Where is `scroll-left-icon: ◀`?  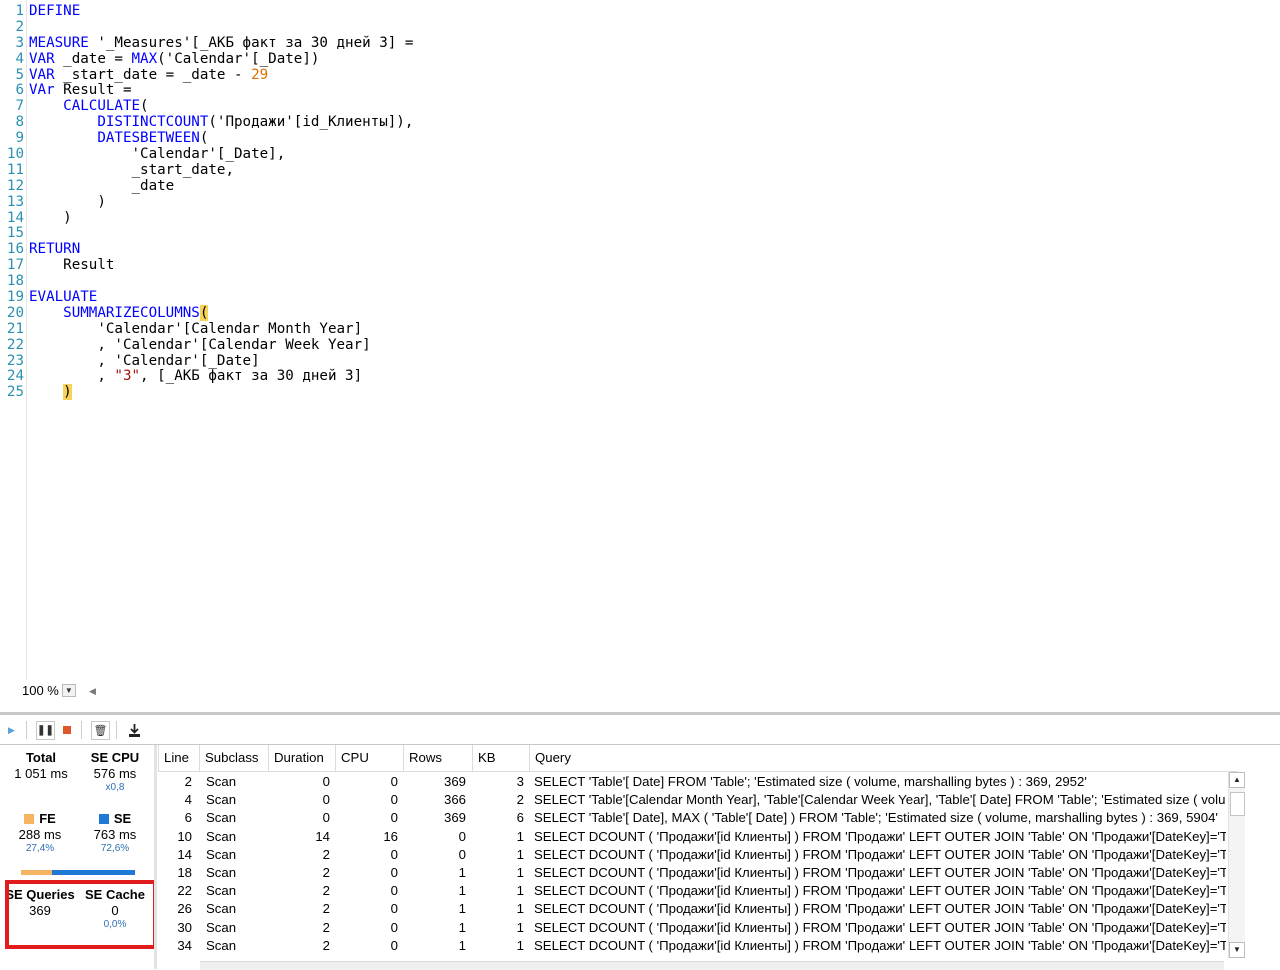
scroll-left-icon: ◀ is located at coordinates (92, 691).